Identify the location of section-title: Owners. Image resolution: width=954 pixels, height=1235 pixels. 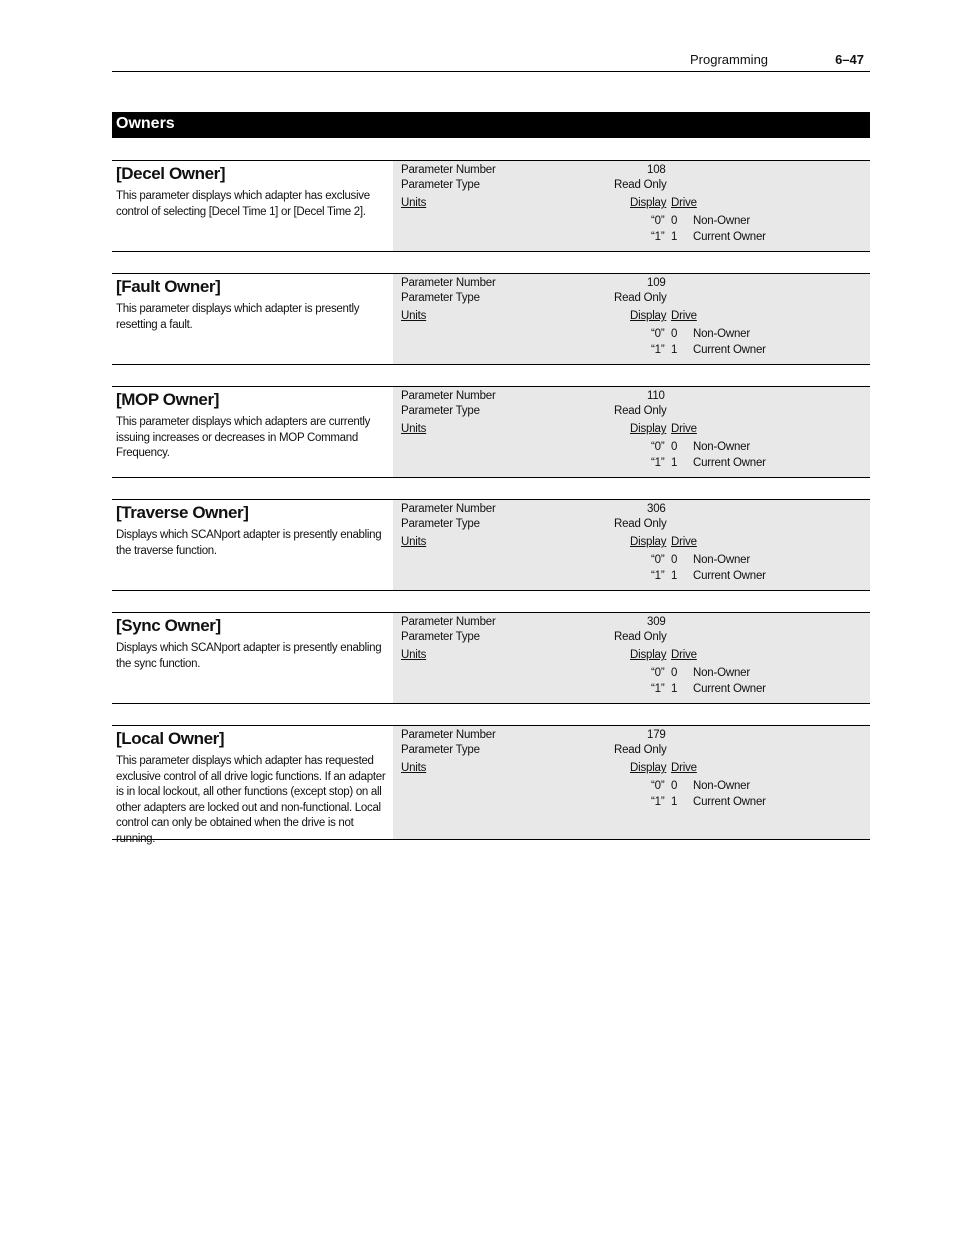
(145, 123).